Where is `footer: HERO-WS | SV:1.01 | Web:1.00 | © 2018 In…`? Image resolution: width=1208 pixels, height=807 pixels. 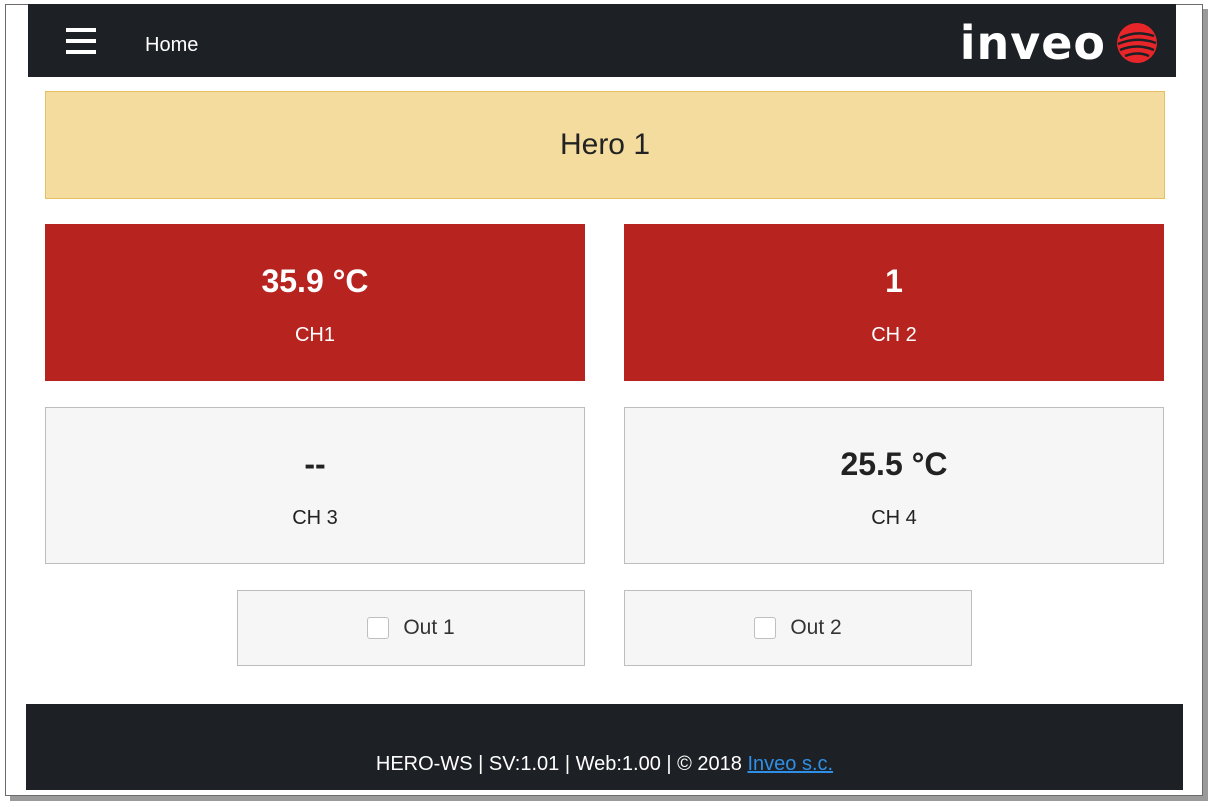 footer: HERO-WS | SV:1.01 | Web:1.00 | © 2018 In… is located at coordinates (604, 747).